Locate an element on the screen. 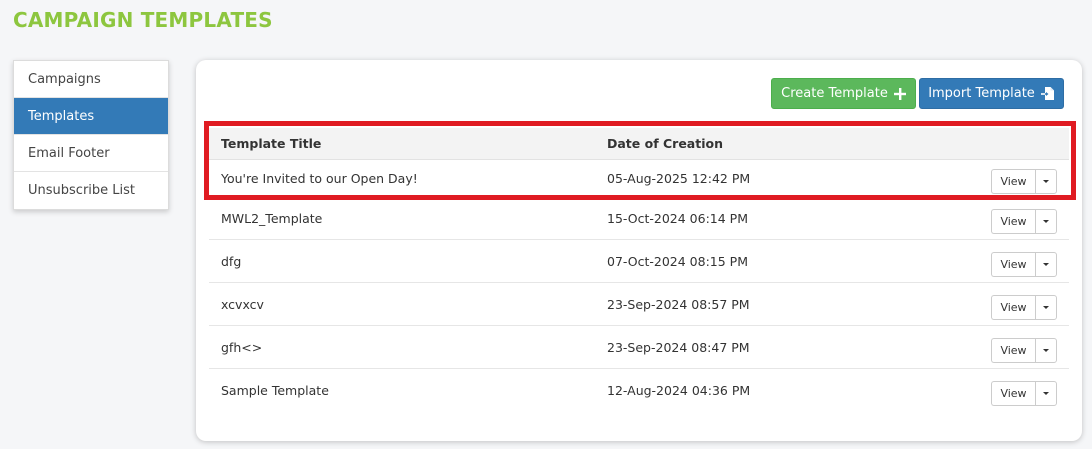 The width and height of the screenshot is (1092, 449). import-template-label: Import Template is located at coordinates (981, 93).